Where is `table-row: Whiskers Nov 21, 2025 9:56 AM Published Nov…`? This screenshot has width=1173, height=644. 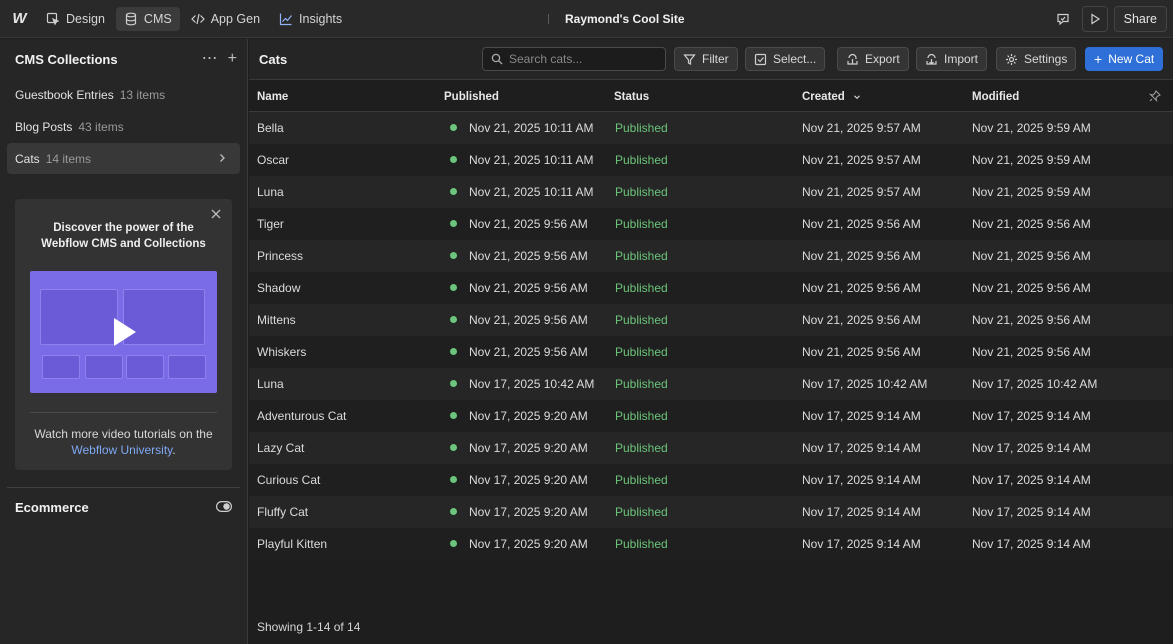
table-row: Whiskers Nov 21, 2025 9:56 AM Published Nov… is located at coordinates (711, 352).